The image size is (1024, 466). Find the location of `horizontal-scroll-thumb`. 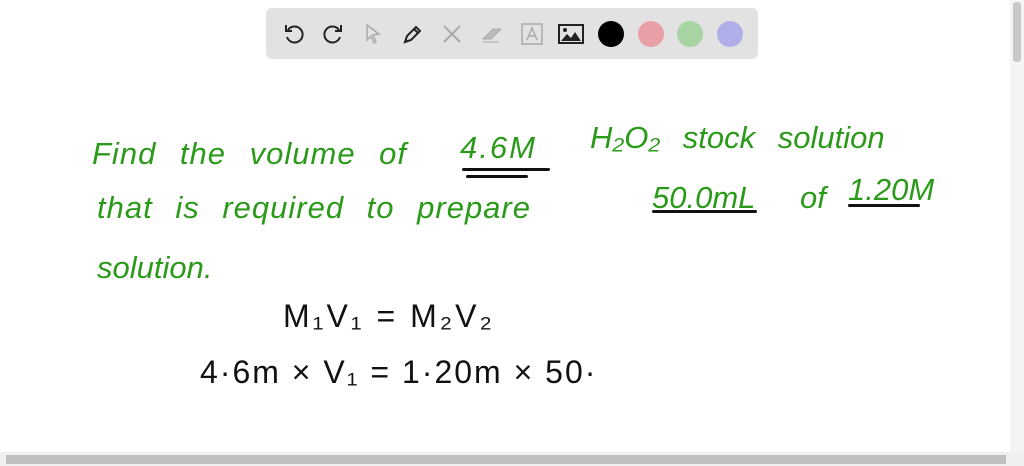

horizontal-scroll-thumb is located at coordinates (506, 459).